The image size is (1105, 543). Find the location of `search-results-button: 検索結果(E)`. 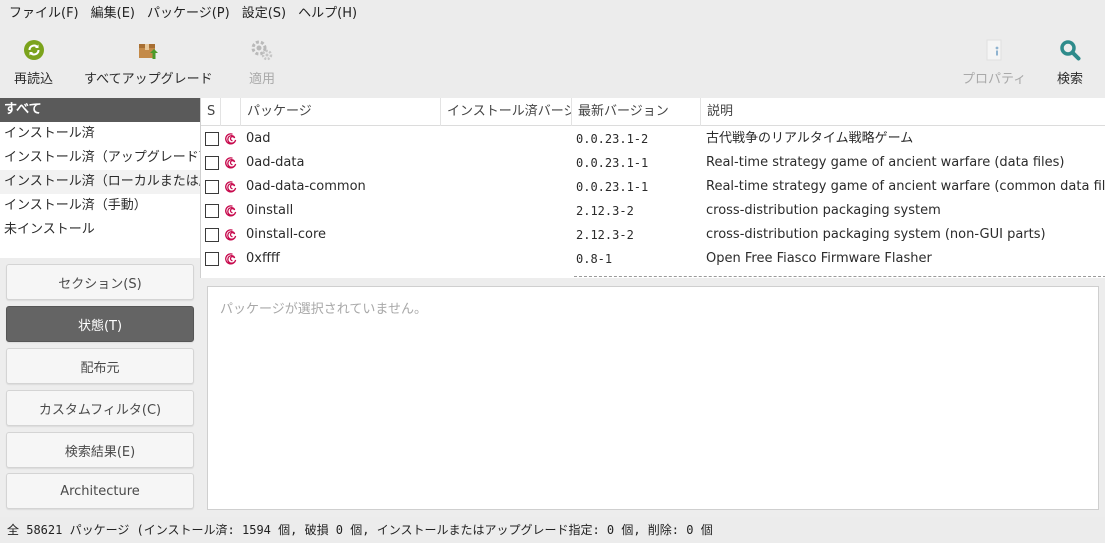

search-results-button: 検索結果(E) is located at coordinates (100, 450).